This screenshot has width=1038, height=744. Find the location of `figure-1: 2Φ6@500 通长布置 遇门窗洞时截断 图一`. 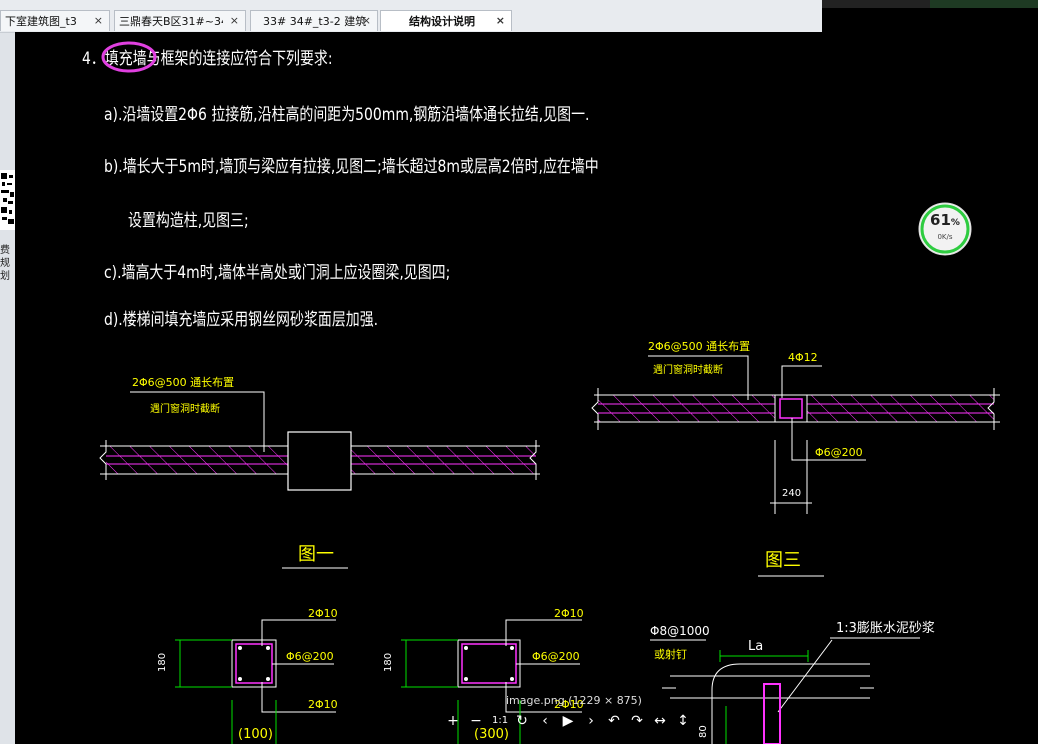

figure-1: 2Φ6@500 通长布置 遇门窗洞时截断 图一 is located at coordinates (319, 472).